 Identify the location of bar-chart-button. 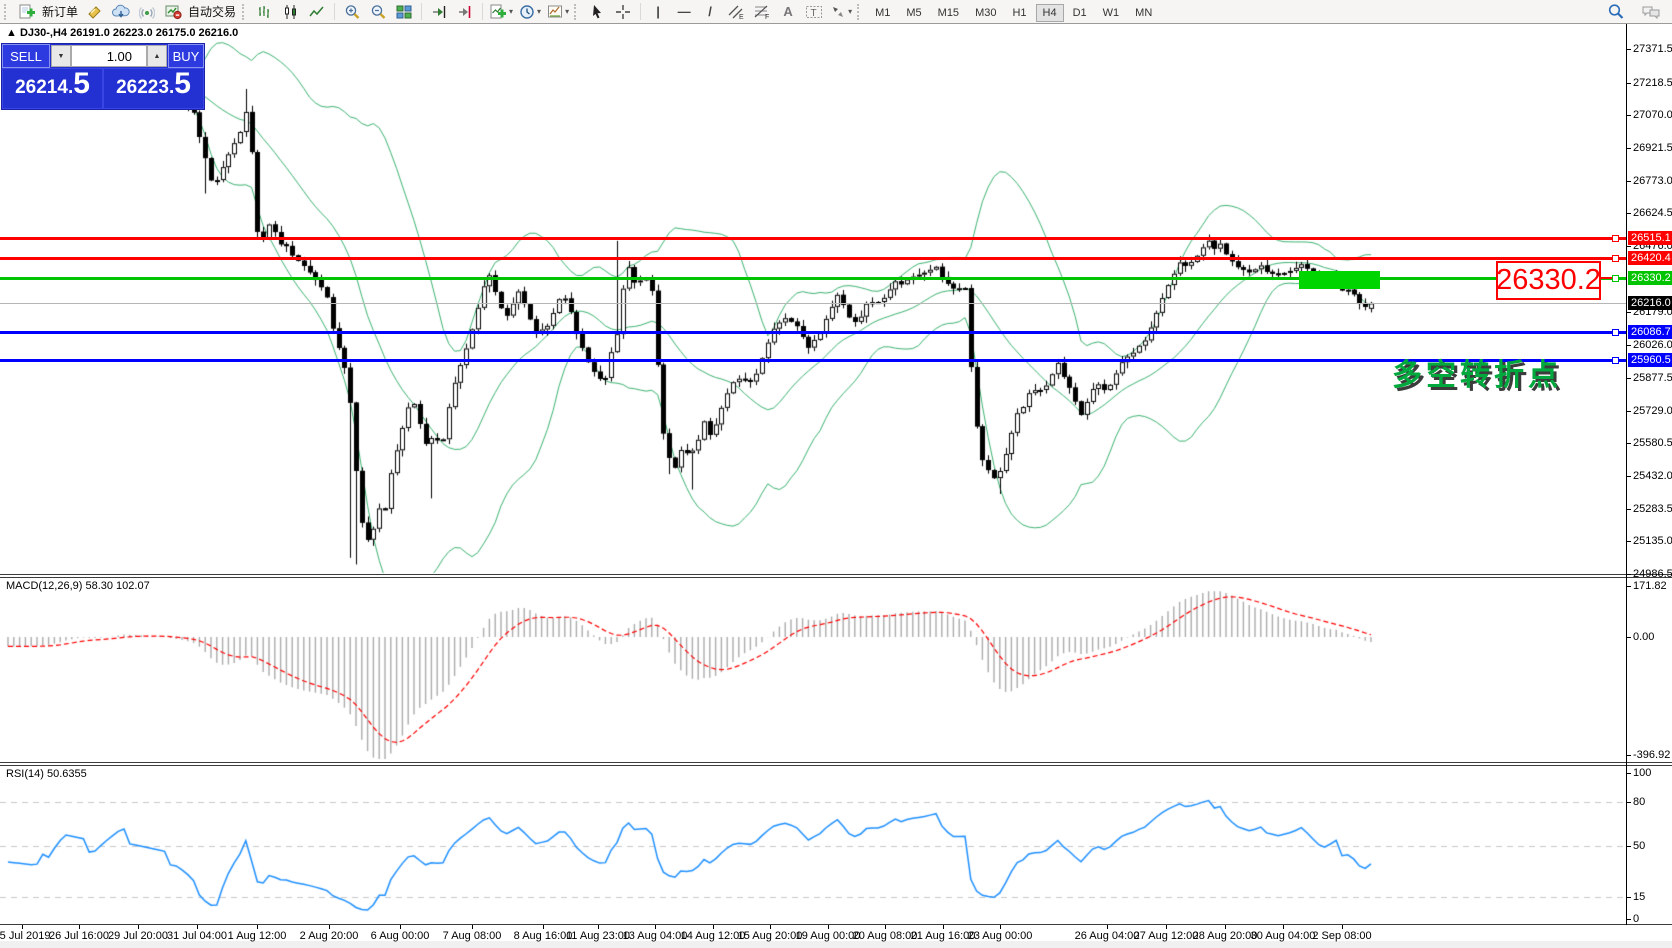
(265, 12).